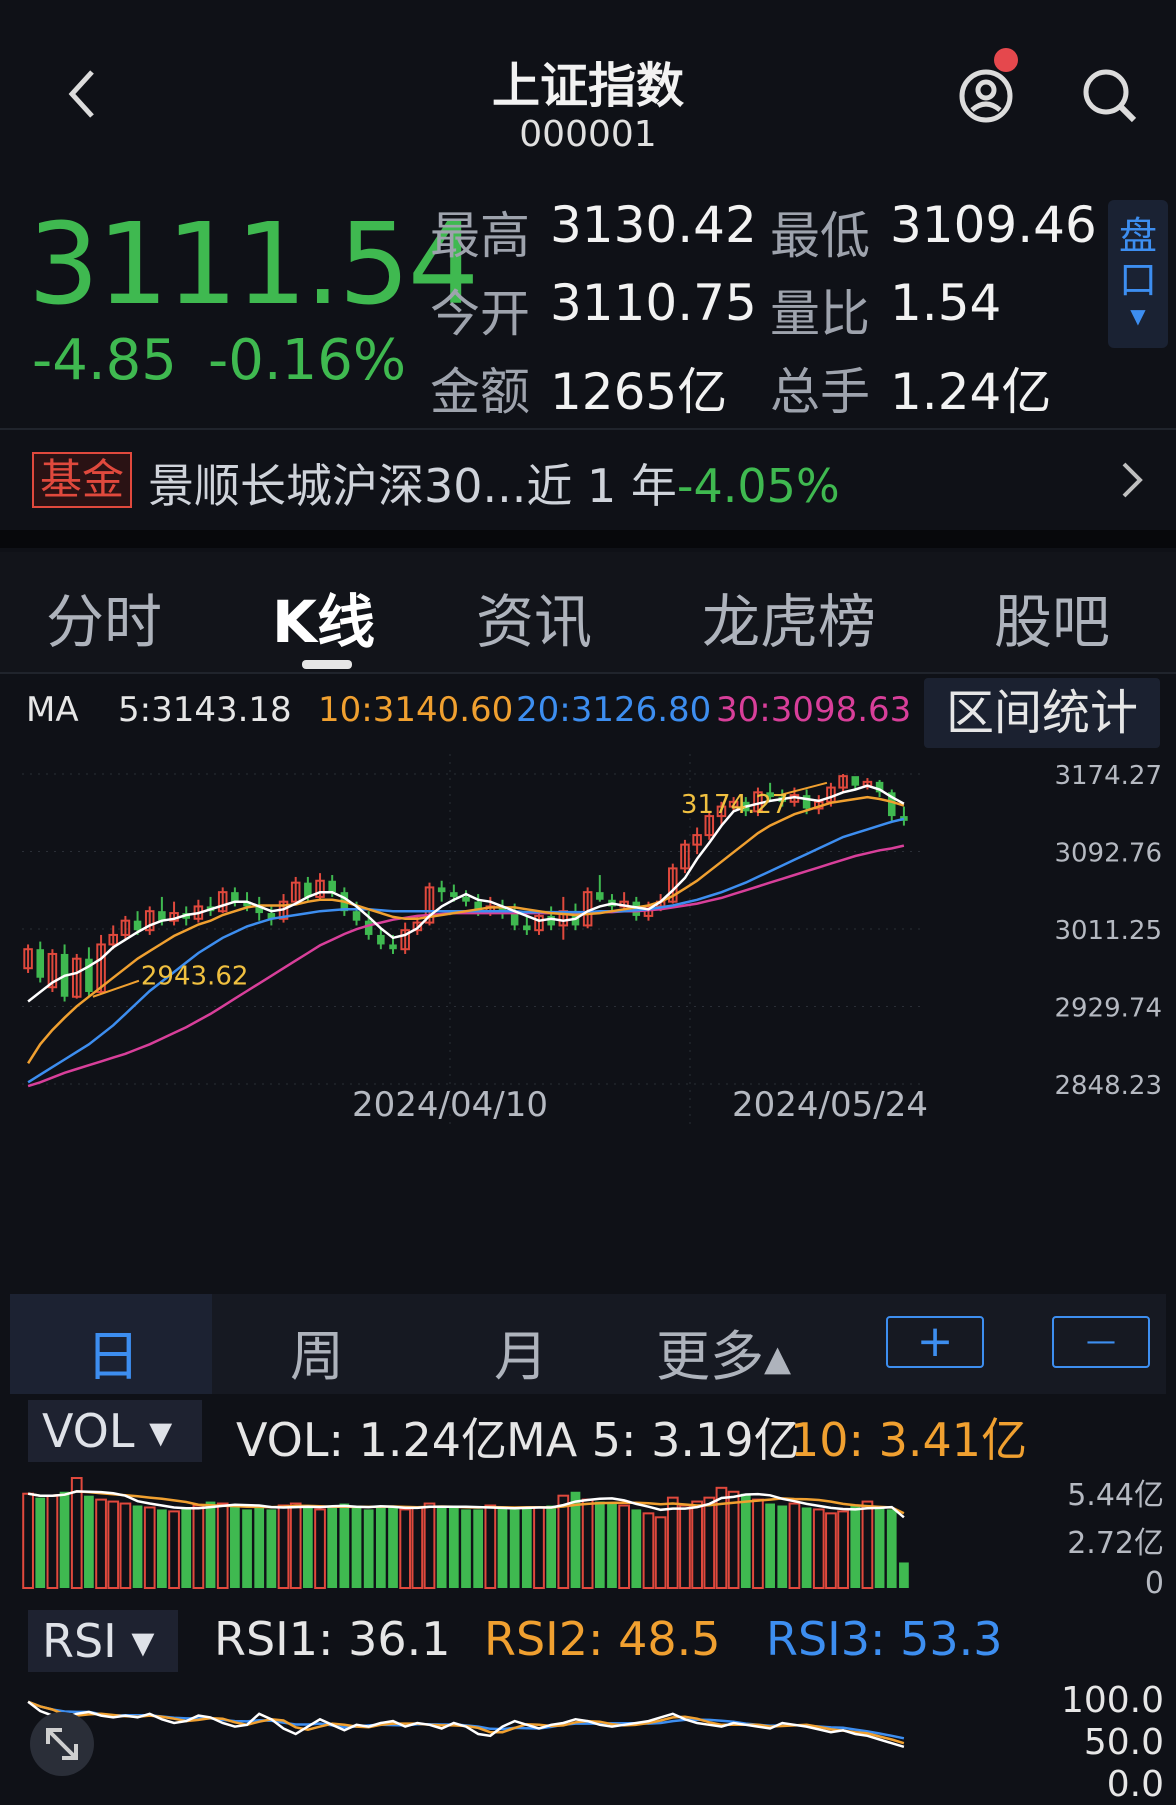  I want to click on ma10-value: 10:3140.60, so click(416, 710).